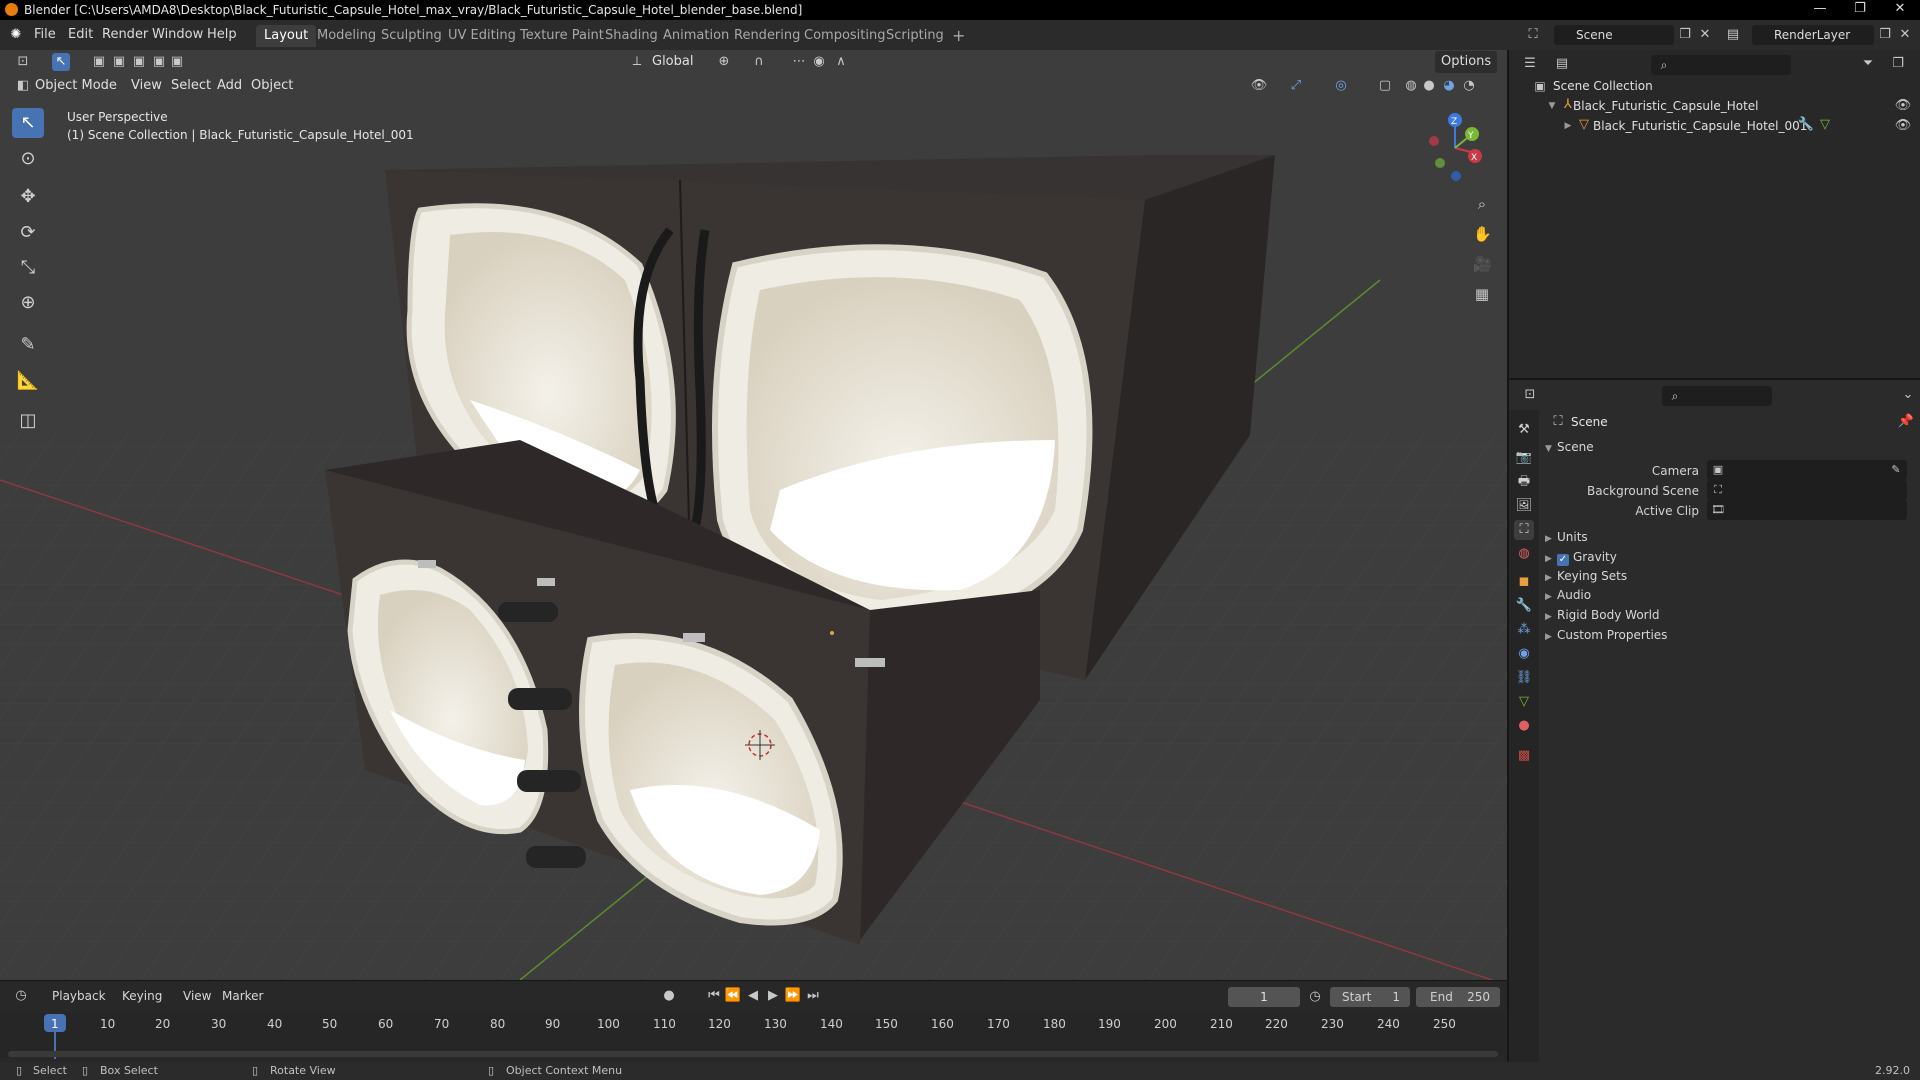 Image resolution: width=1920 pixels, height=1080 pixels. I want to click on eyedropper-icon: ✎, so click(1896, 470).